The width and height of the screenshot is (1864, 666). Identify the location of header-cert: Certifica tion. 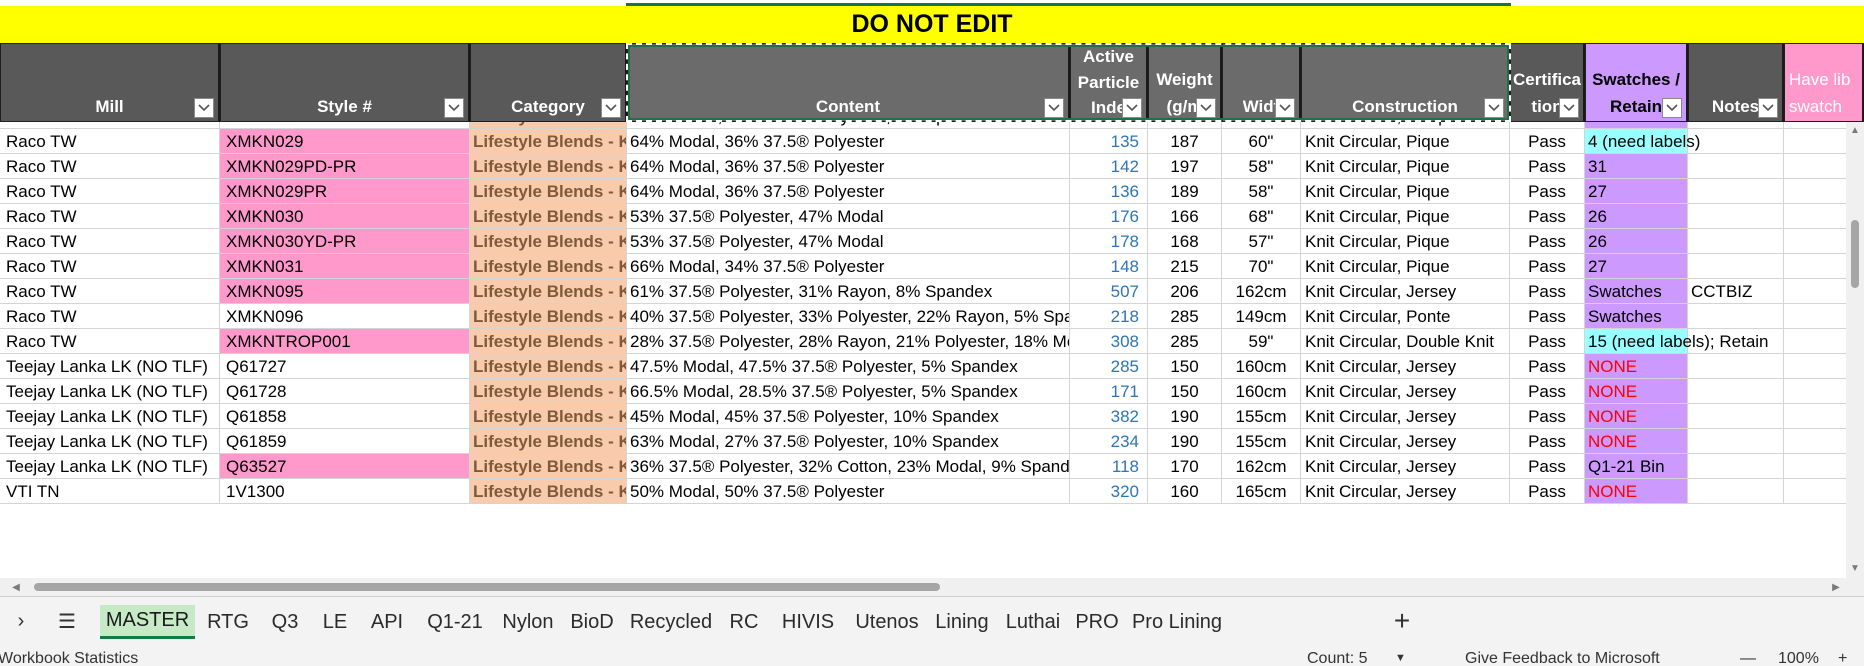
(1547, 82).